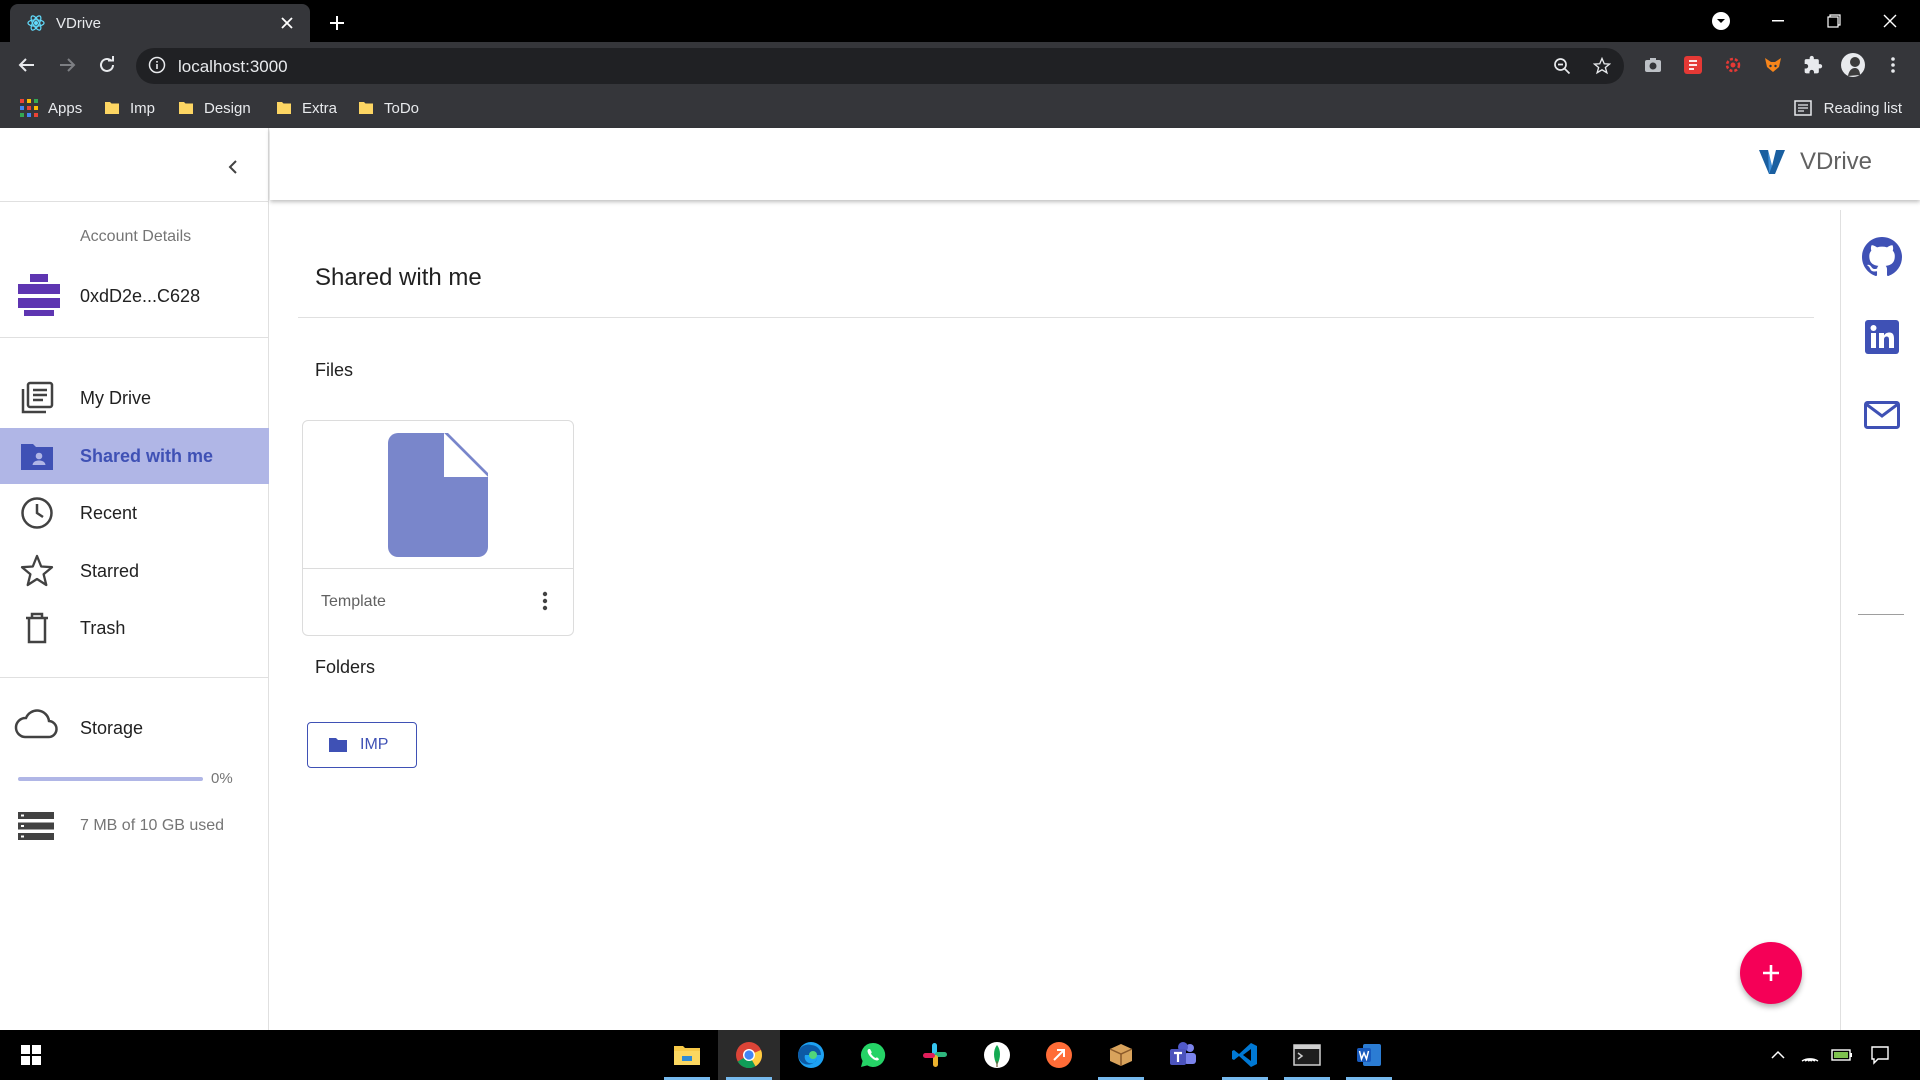  I want to click on terminal-icon, so click(1307, 1055).